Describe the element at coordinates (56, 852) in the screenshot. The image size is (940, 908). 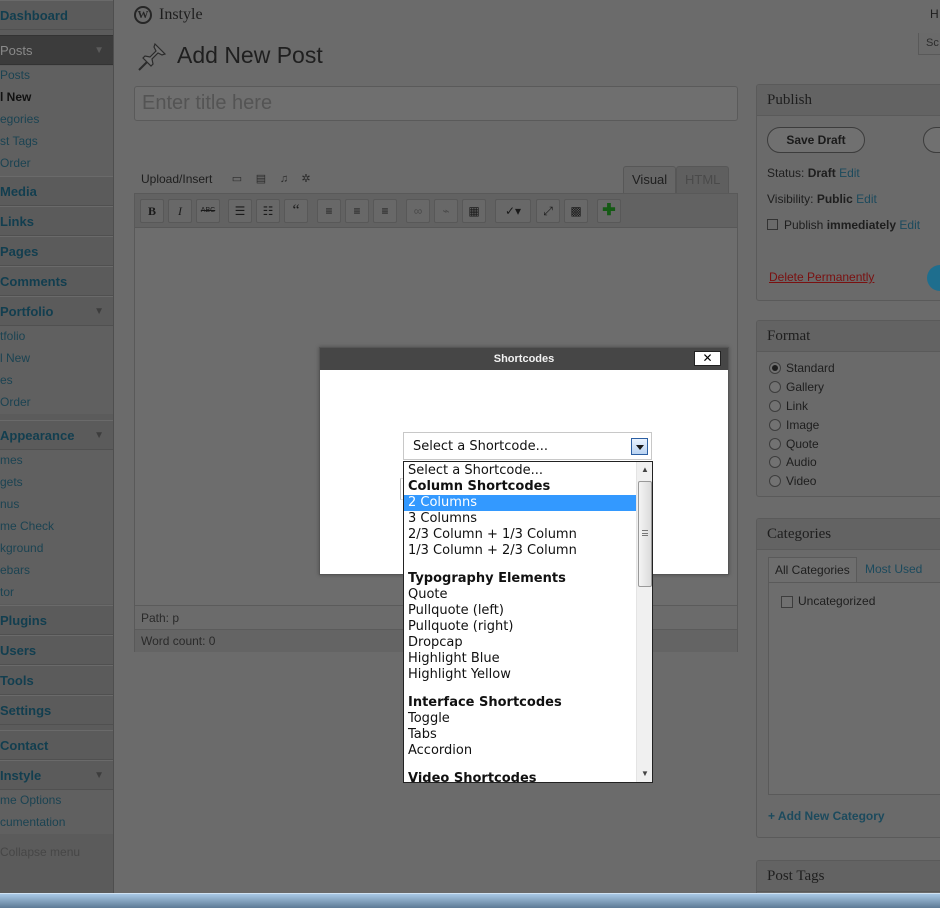
I see `collapse-menu-link: Collapse menu` at that location.